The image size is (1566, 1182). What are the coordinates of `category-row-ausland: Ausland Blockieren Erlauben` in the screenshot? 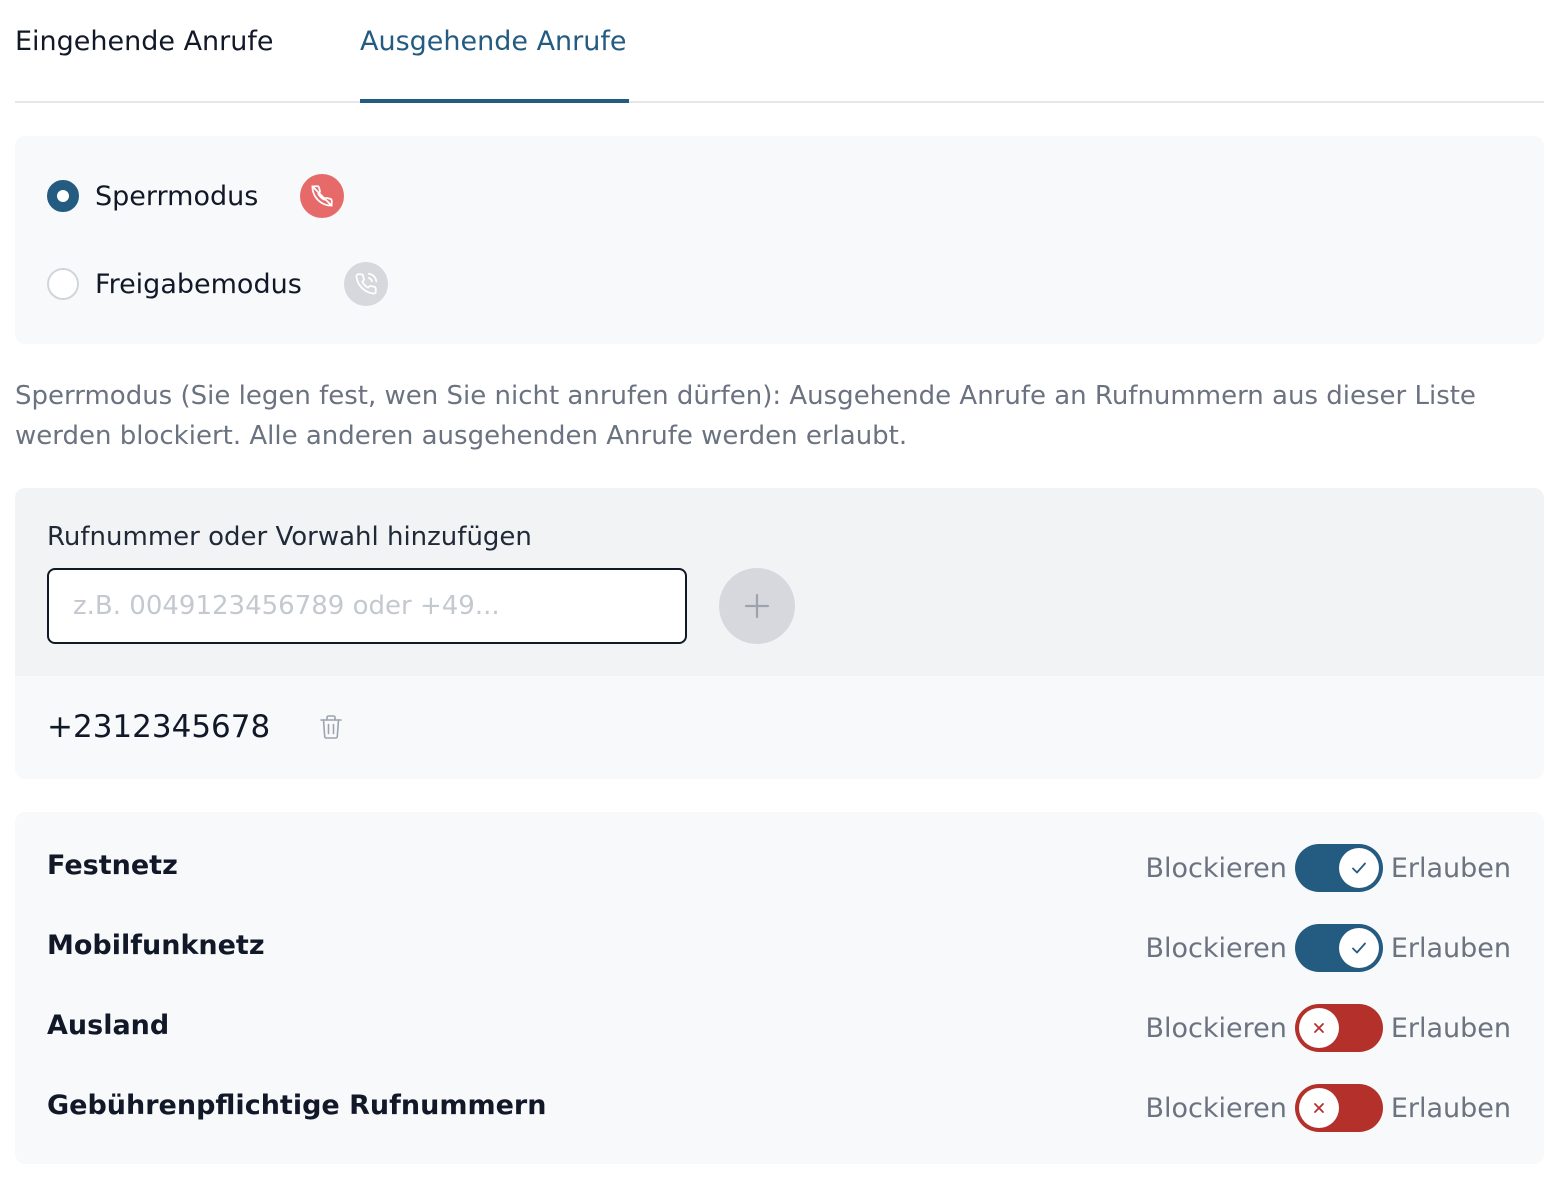 It's located at (779, 1028).